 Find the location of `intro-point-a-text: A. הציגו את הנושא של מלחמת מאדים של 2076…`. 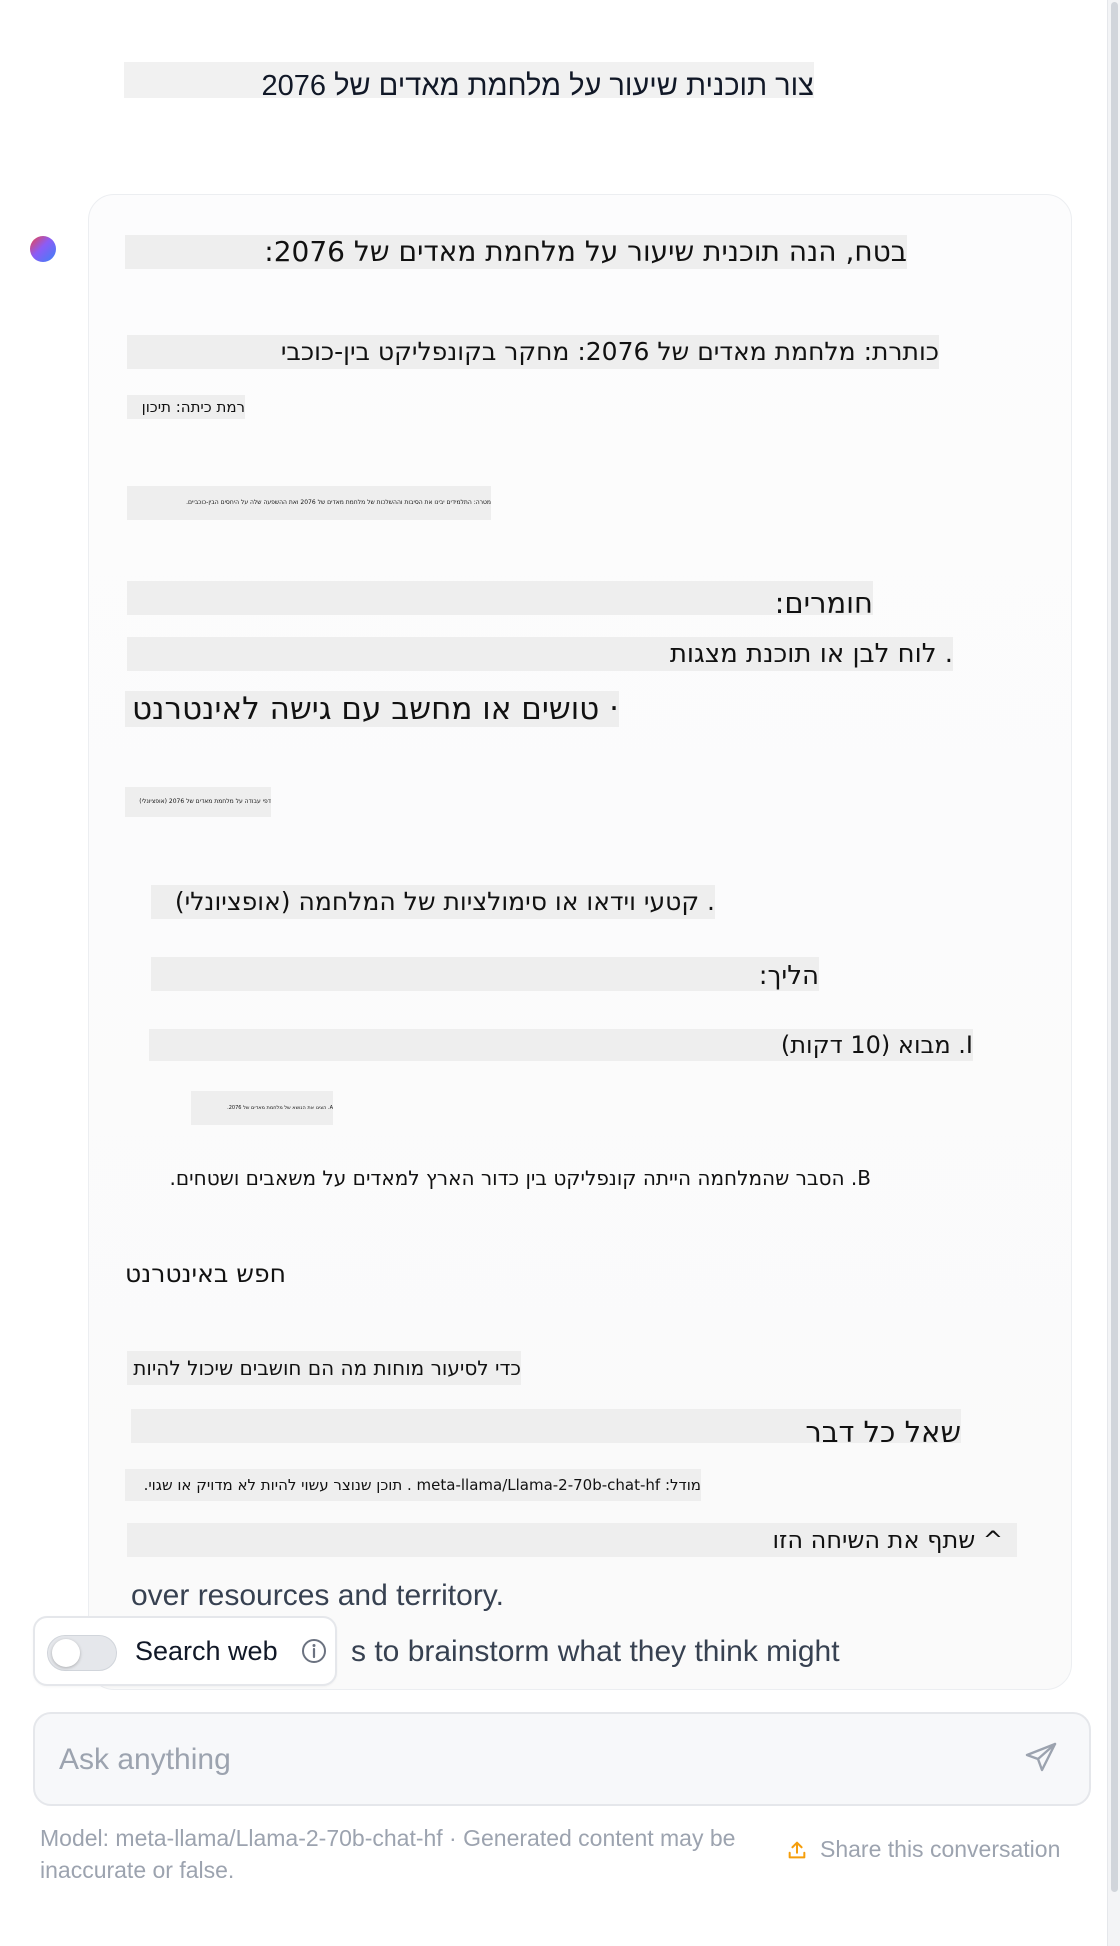

intro-point-a-text: A. הציגו את הנושא של מלחמת מאדים של 2076… is located at coordinates (280, 1108).